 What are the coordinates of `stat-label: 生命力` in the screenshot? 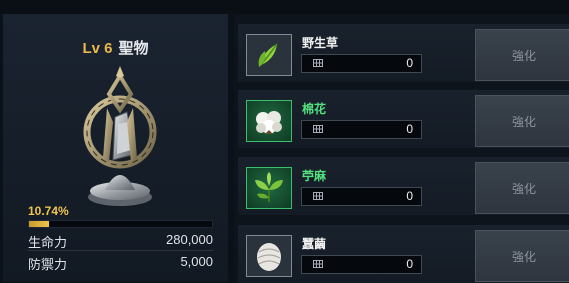 It's located at (48, 242).